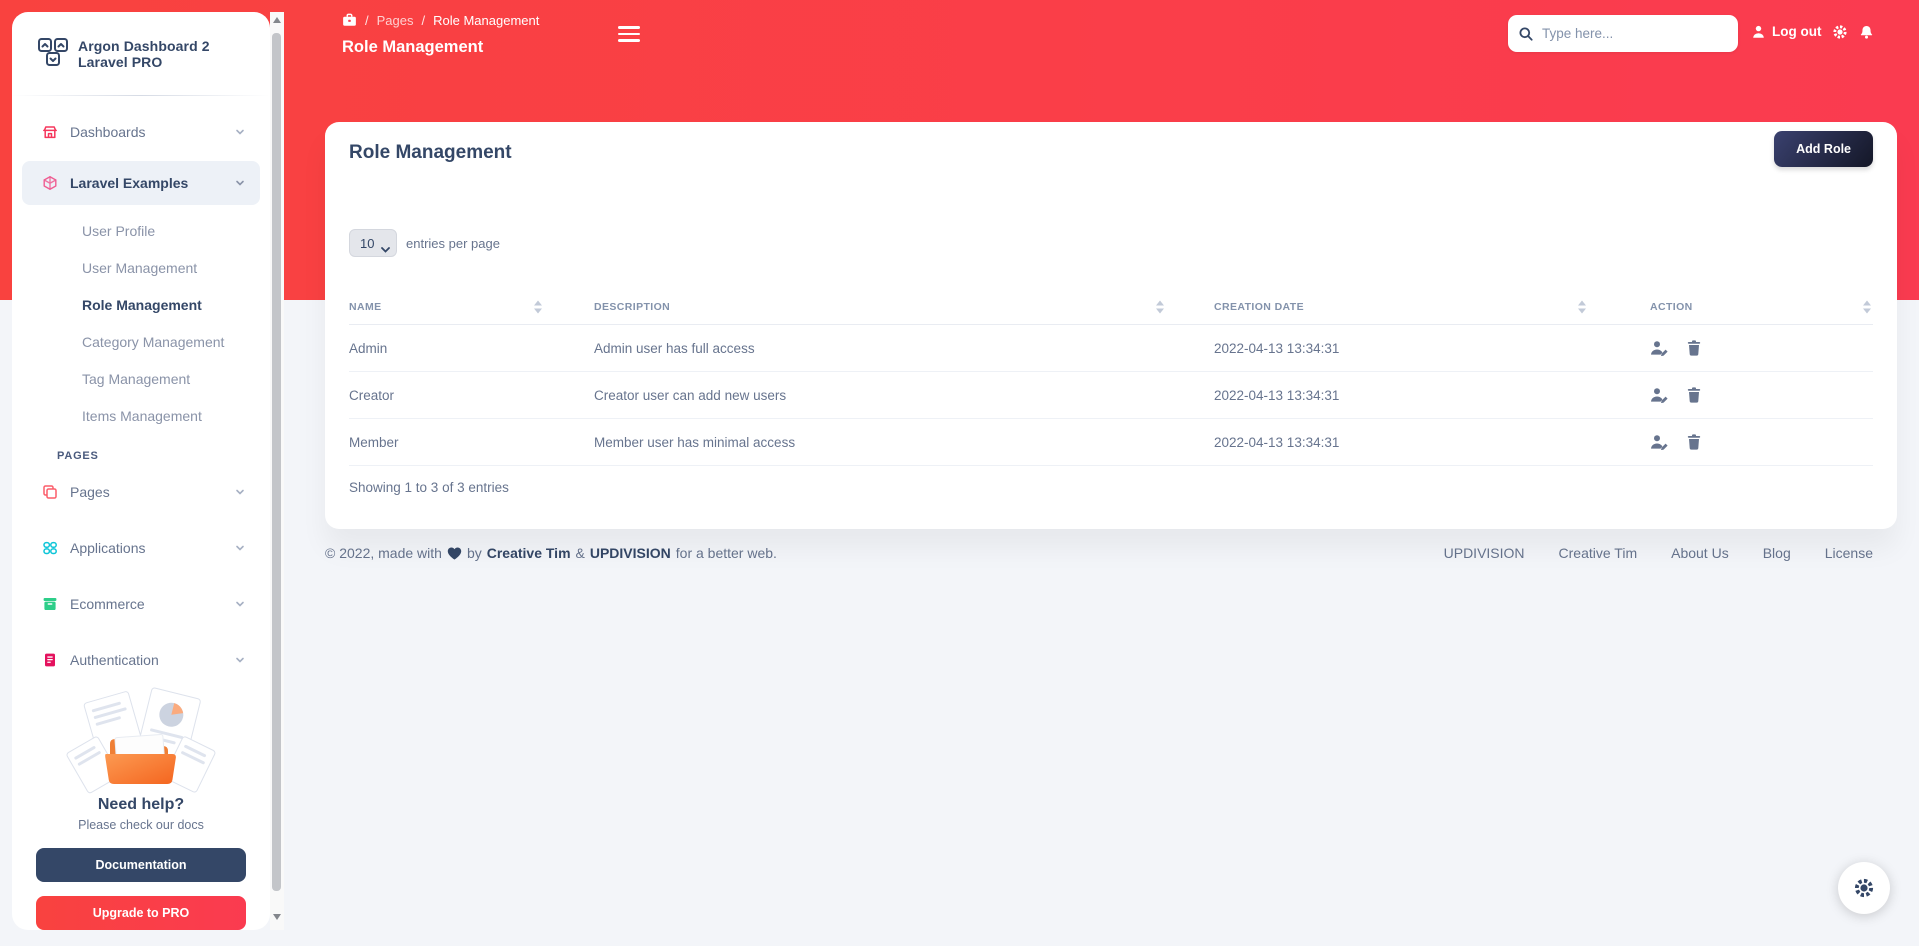 The height and width of the screenshot is (946, 1919). What do you see at coordinates (368, 348) in the screenshot?
I see `role-name: Admin` at bounding box center [368, 348].